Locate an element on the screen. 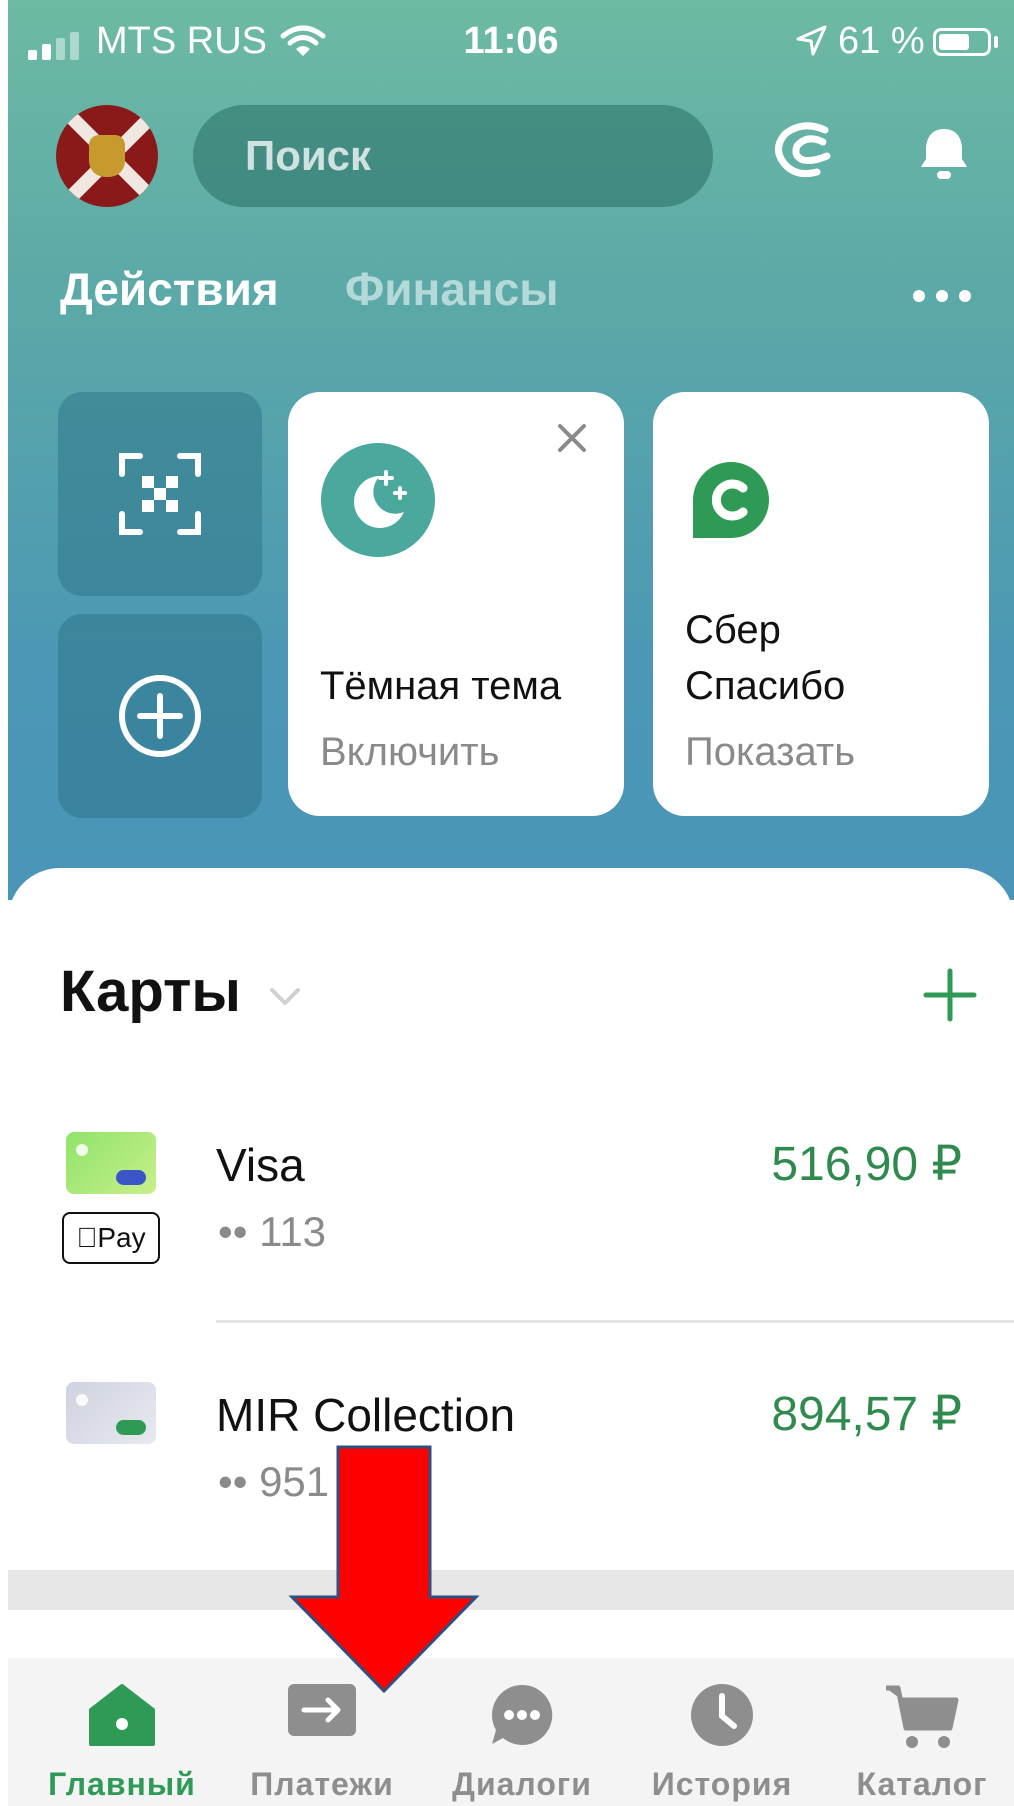 This screenshot has width=1014, height=1806. battery-cap is located at coordinates (996, 42).